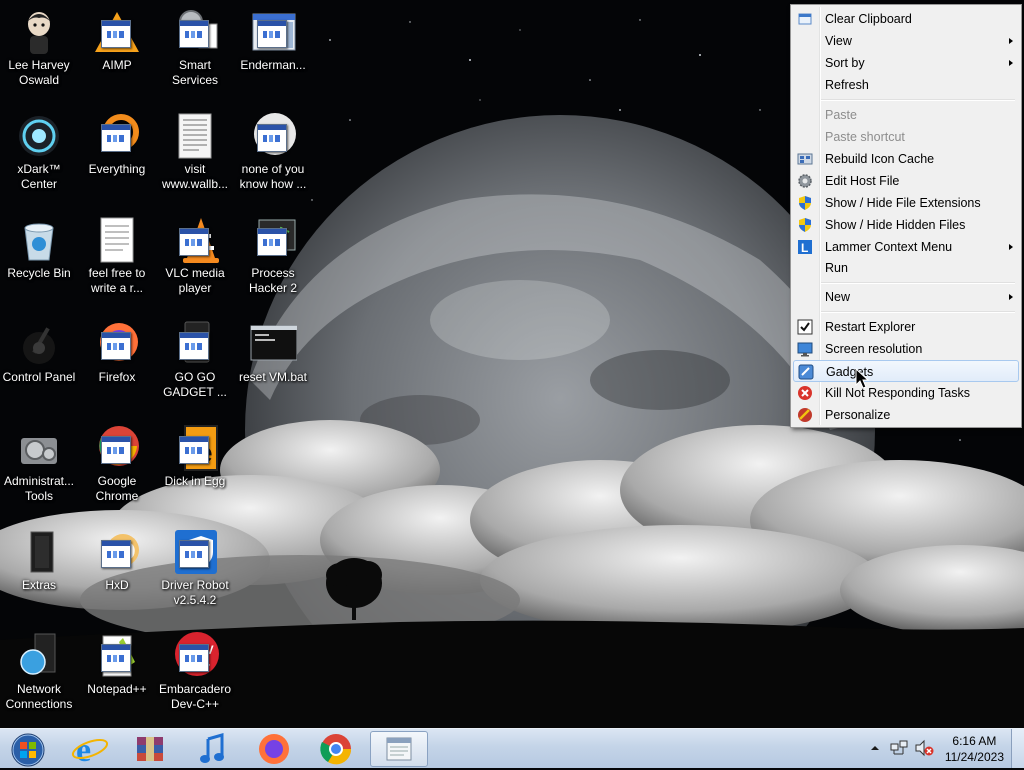  I want to click on devcpp-icon: DEV+, so click(195, 656).